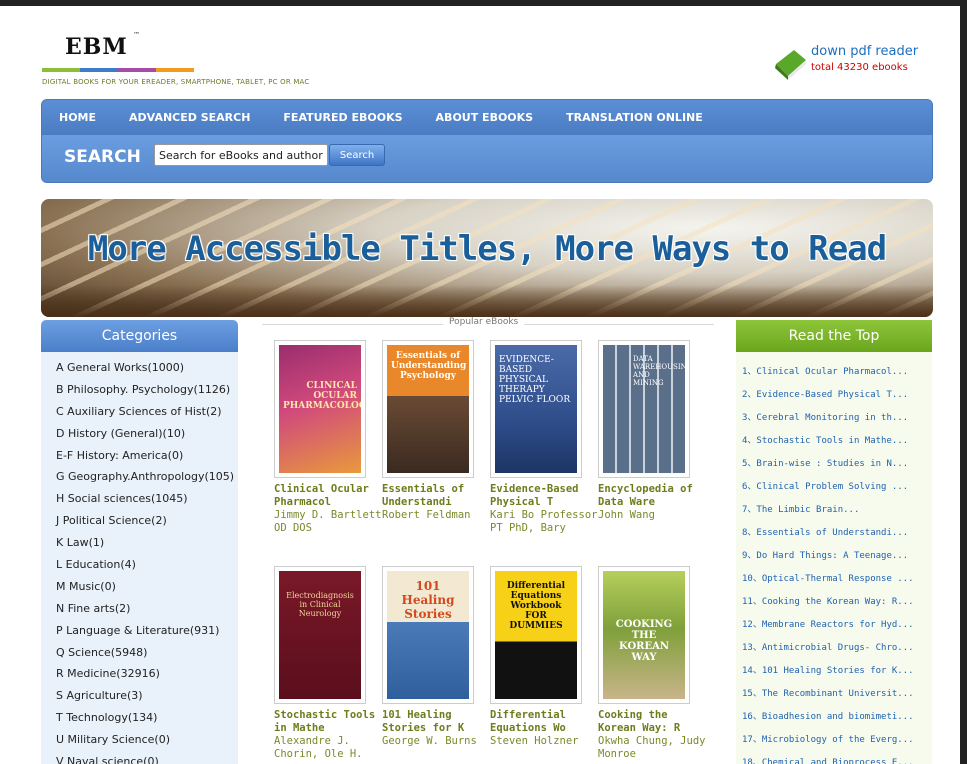 The width and height of the screenshot is (967, 764). Describe the element at coordinates (534, 741) in the screenshot. I see `book-author: Steven Holzner` at that location.